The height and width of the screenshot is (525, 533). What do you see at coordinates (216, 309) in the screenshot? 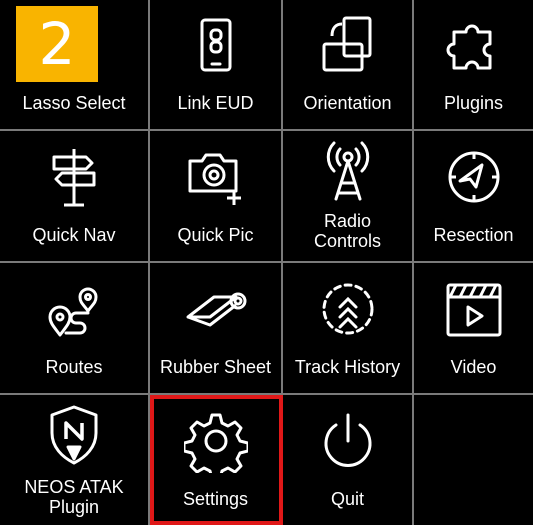
I see `rubber-sheet-icon` at bounding box center [216, 309].